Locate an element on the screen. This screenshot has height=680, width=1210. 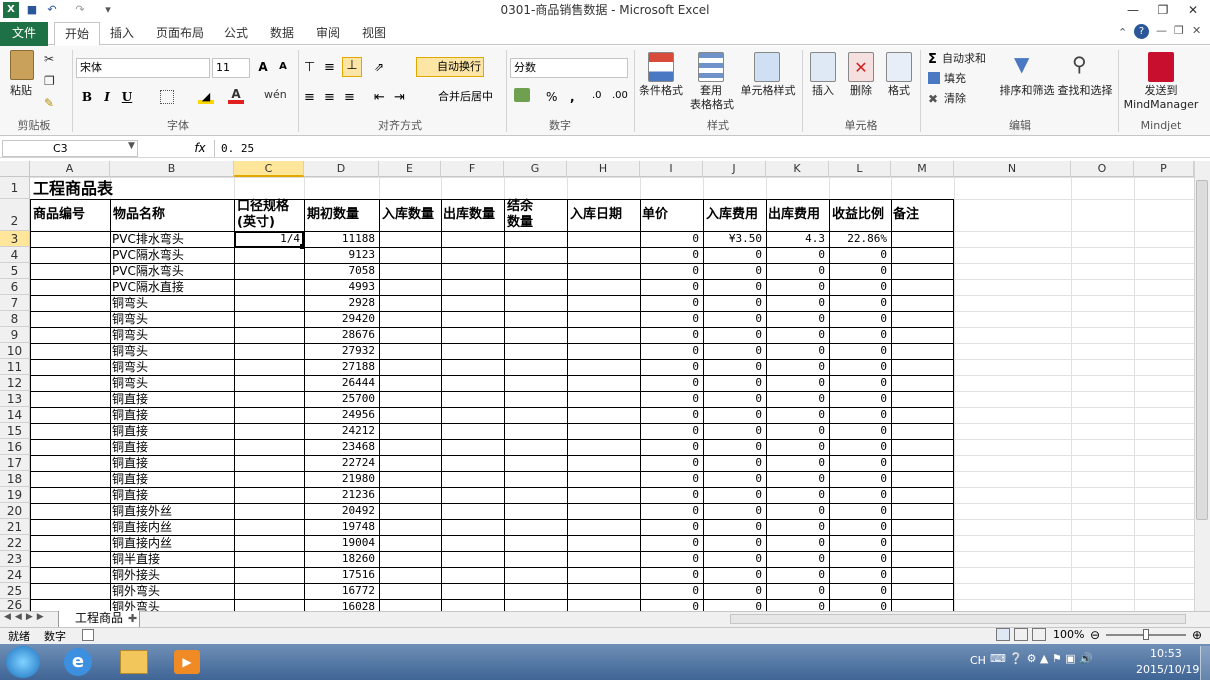
insert-sheet-icon: ✚ is located at coordinates (132, 618).